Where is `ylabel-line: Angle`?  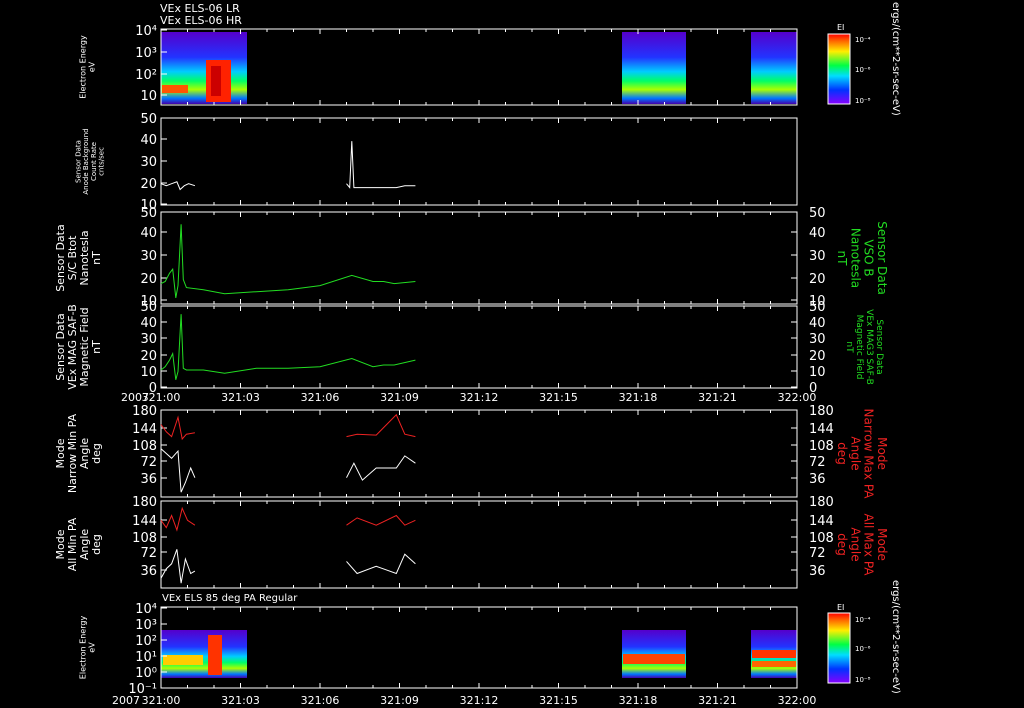 ylabel-line: Angle is located at coordinates (84, 545).